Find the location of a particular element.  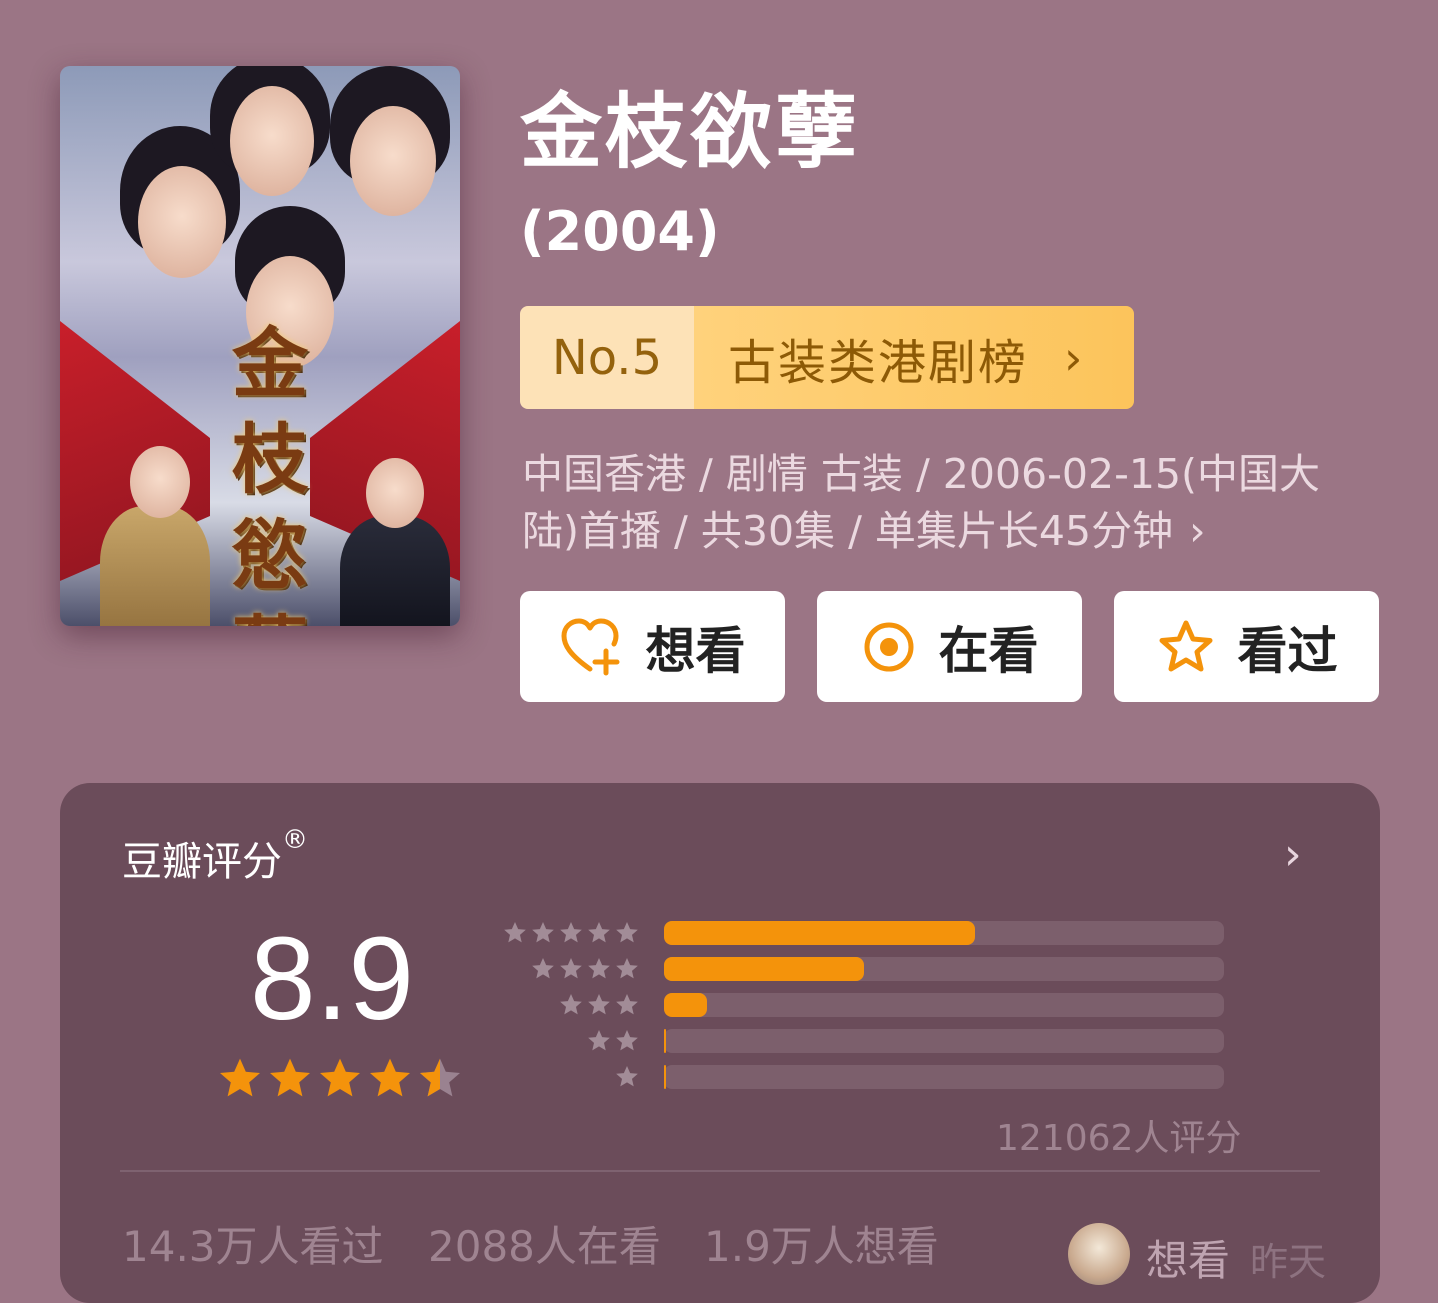

watched-button: 看过 is located at coordinates (1246, 646).